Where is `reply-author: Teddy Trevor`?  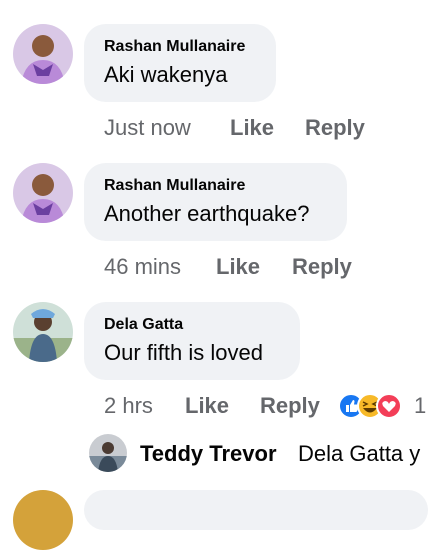 reply-author: Teddy Trevor is located at coordinates (208, 454).